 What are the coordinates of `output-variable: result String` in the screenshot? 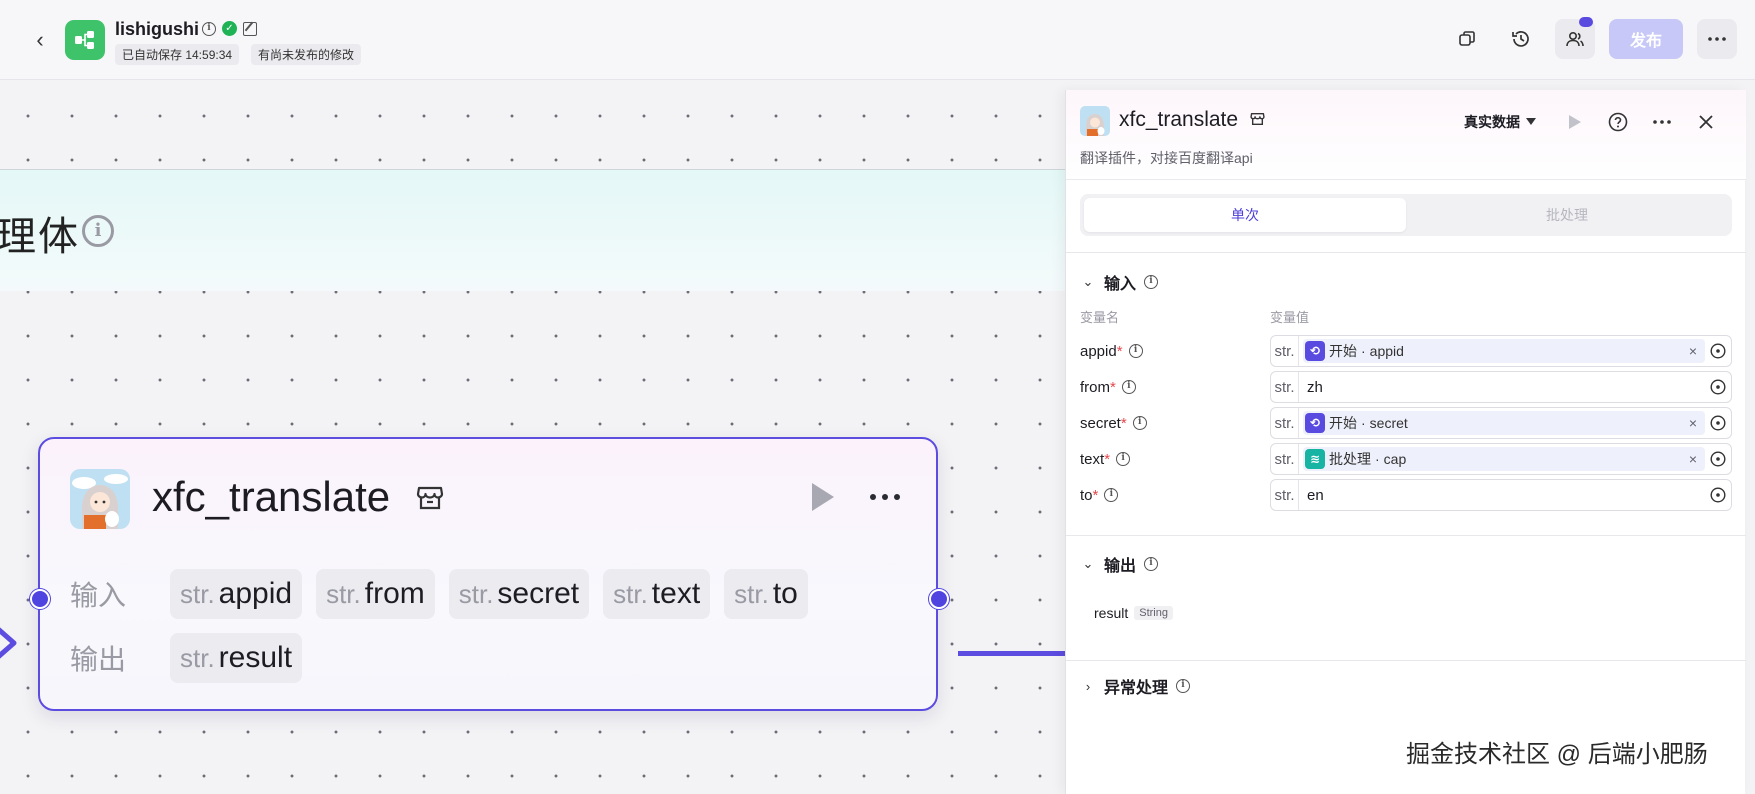 It's located at (1133, 613).